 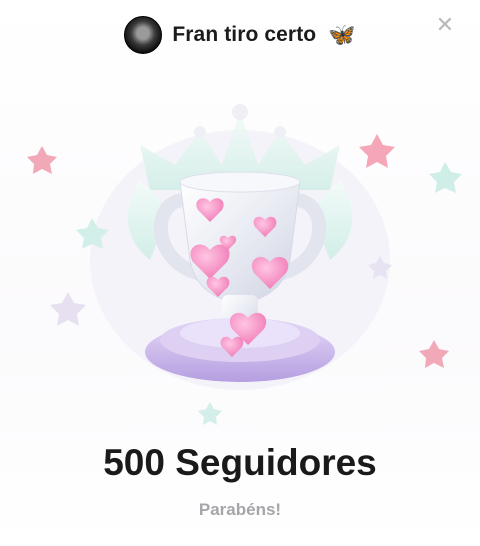 I want to click on milestone-title: 500 Seguidores, so click(x=240, y=462).